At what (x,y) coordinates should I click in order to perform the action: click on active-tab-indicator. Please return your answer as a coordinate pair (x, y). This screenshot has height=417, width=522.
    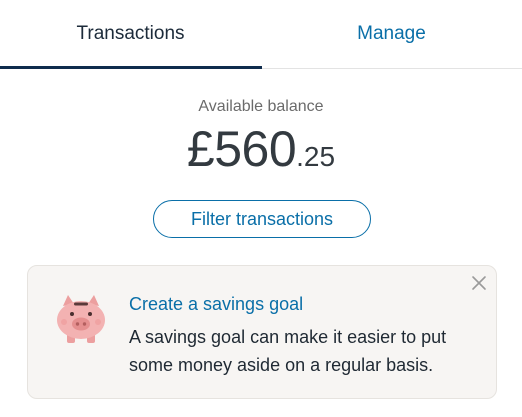
    Looking at the image, I should click on (131, 67).